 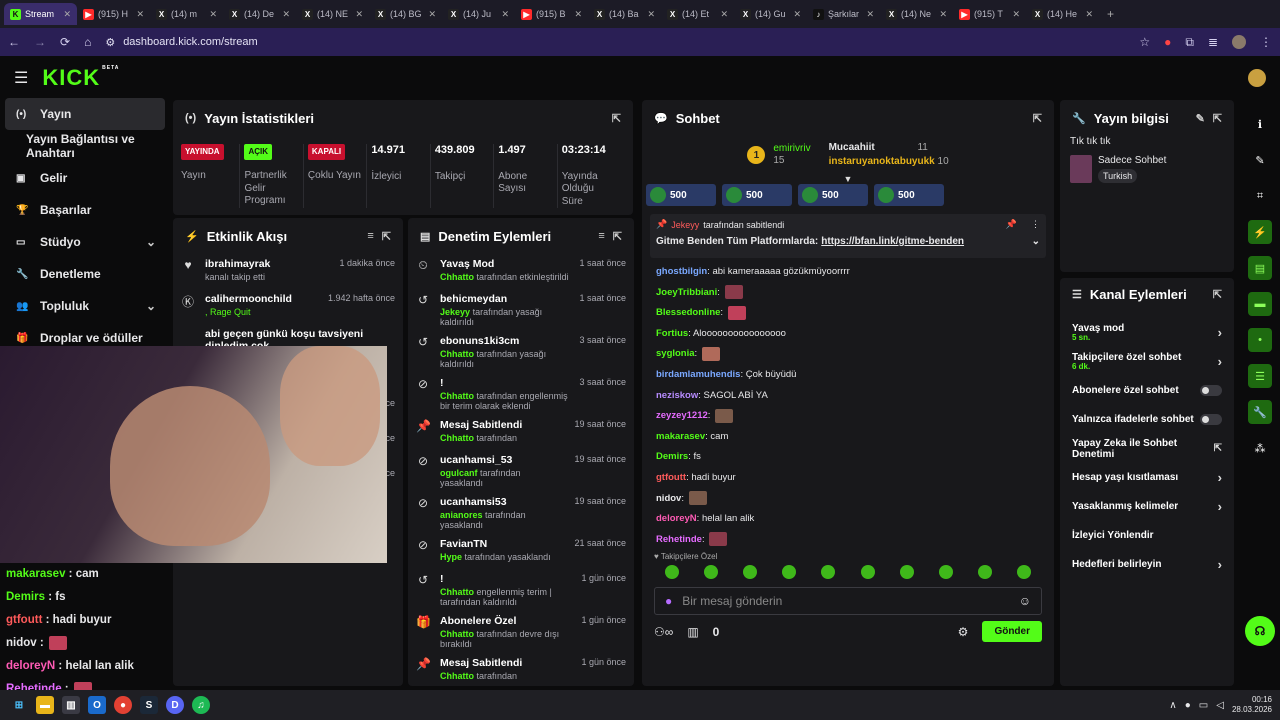 I want to click on document-icon: ▤, so click(x=1260, y=268).